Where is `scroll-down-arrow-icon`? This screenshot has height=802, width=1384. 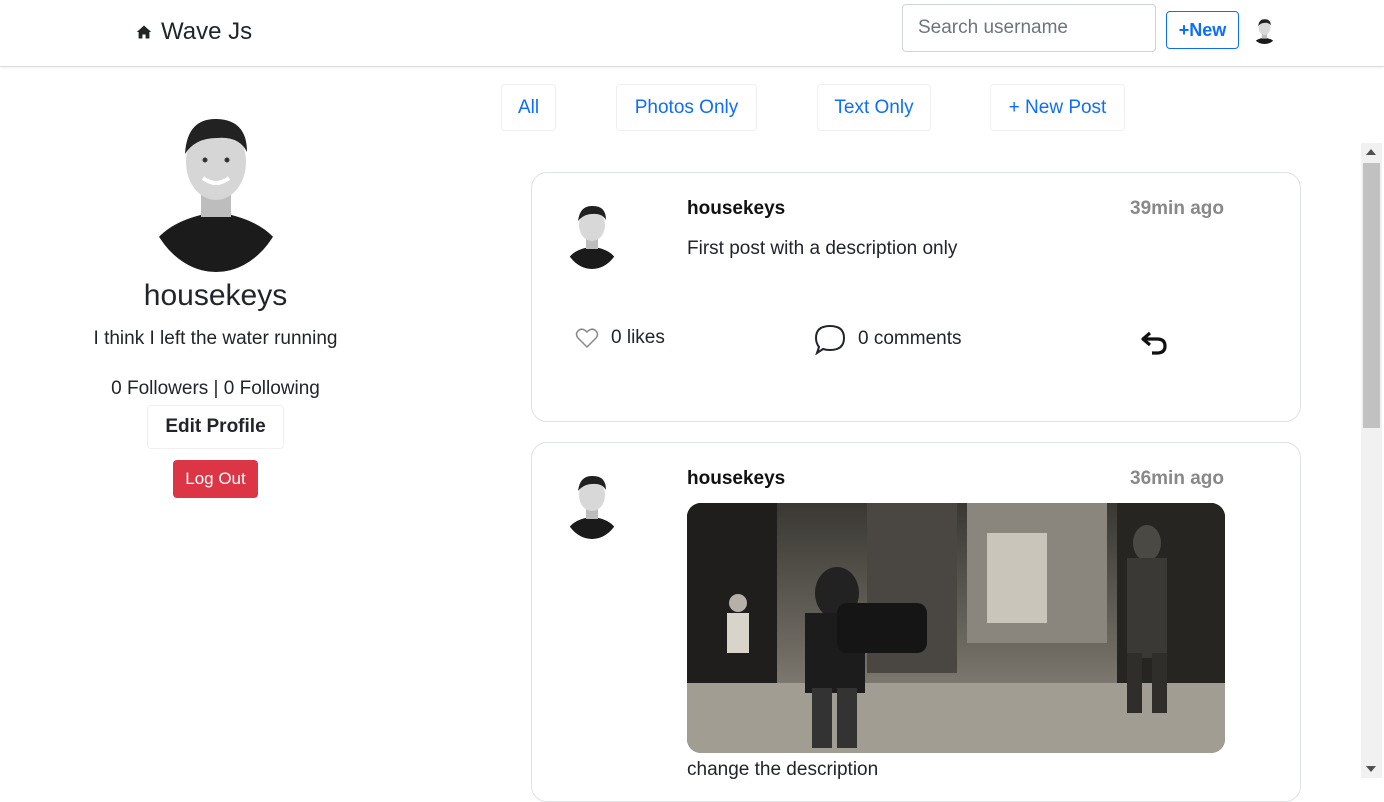 scroll-down-arrow-icon is located at coordinates (1371, 769).